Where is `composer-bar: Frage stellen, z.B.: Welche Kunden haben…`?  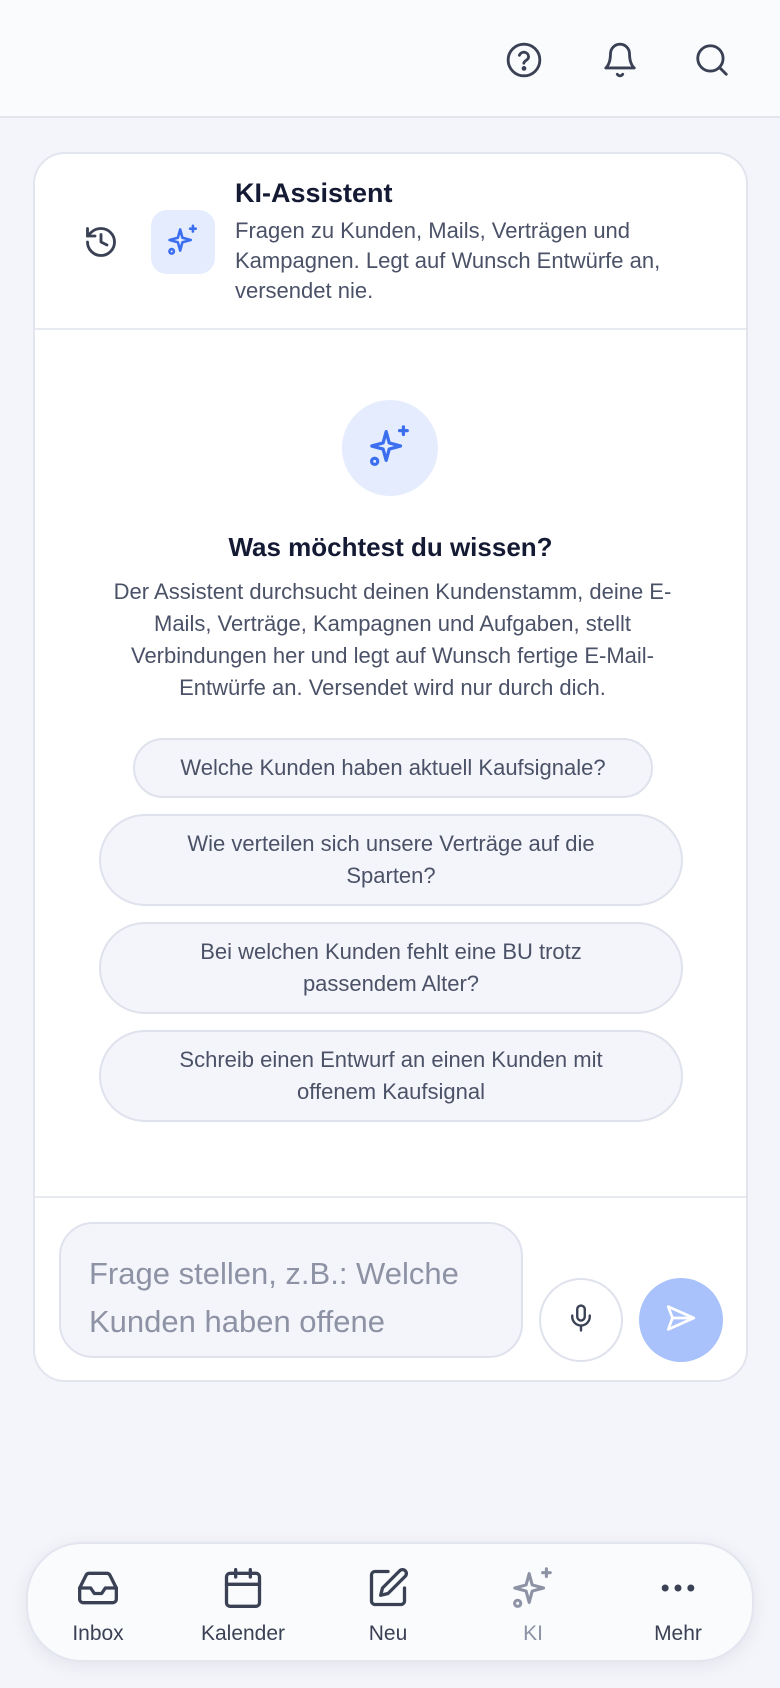
composer-bar: Frage stellen, z.B.: Welche Kunden haben… is located at coordinates (390, 1288).